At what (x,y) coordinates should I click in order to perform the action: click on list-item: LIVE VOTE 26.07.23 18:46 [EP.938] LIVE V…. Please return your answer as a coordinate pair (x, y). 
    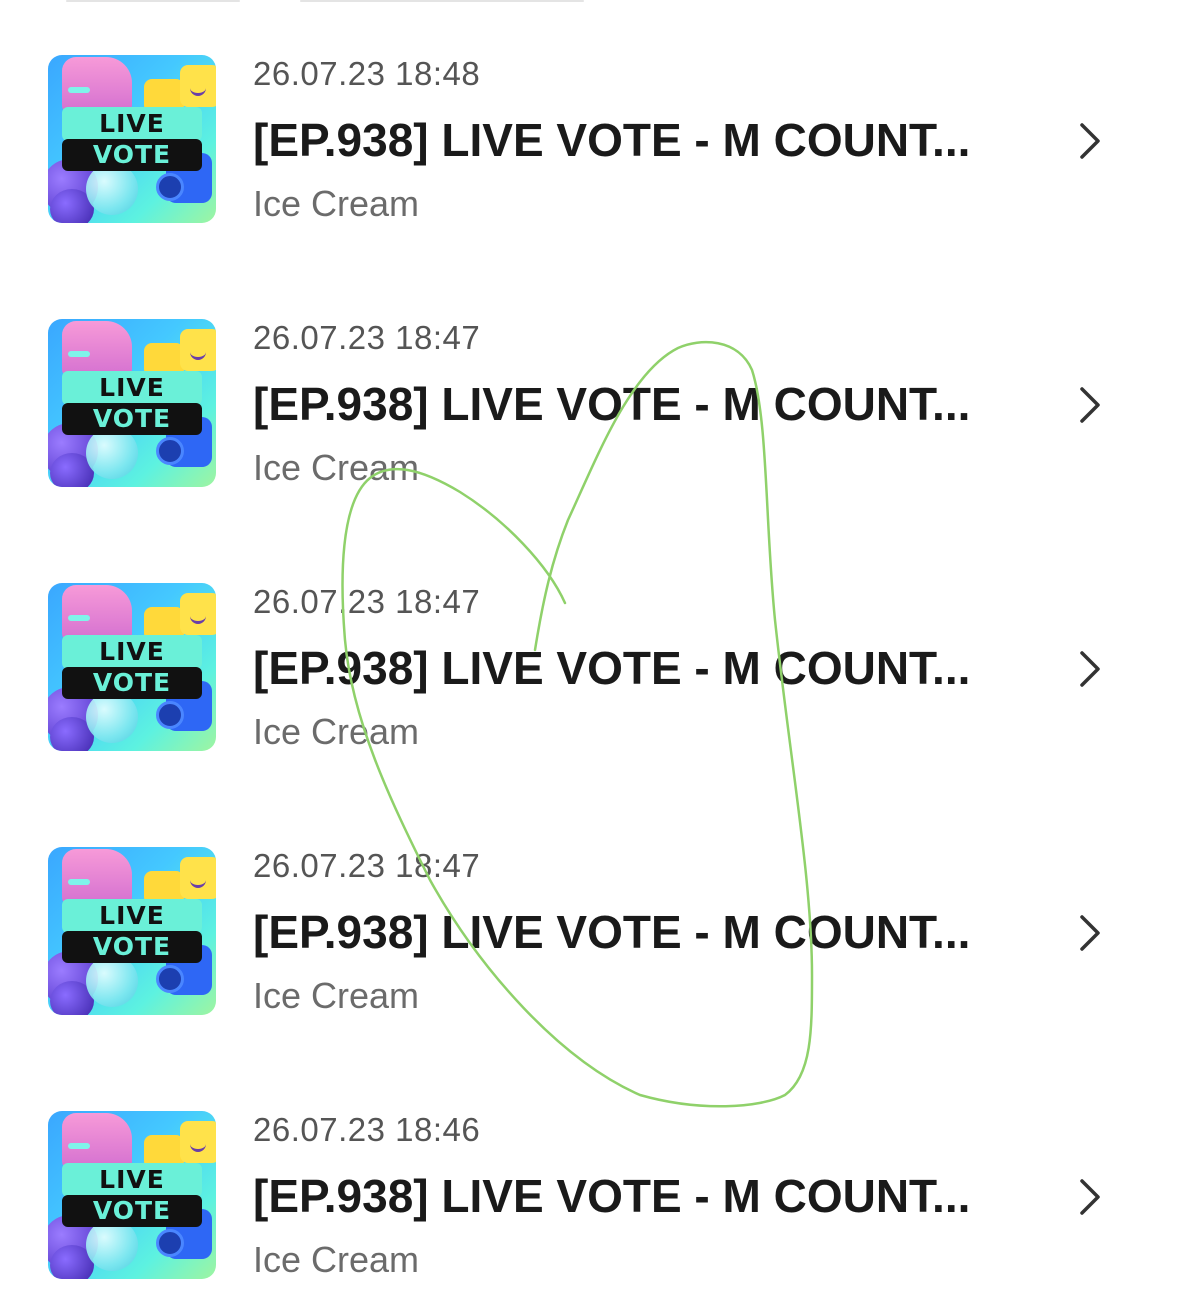
    Looking at the image, I should click on (589, 1196).